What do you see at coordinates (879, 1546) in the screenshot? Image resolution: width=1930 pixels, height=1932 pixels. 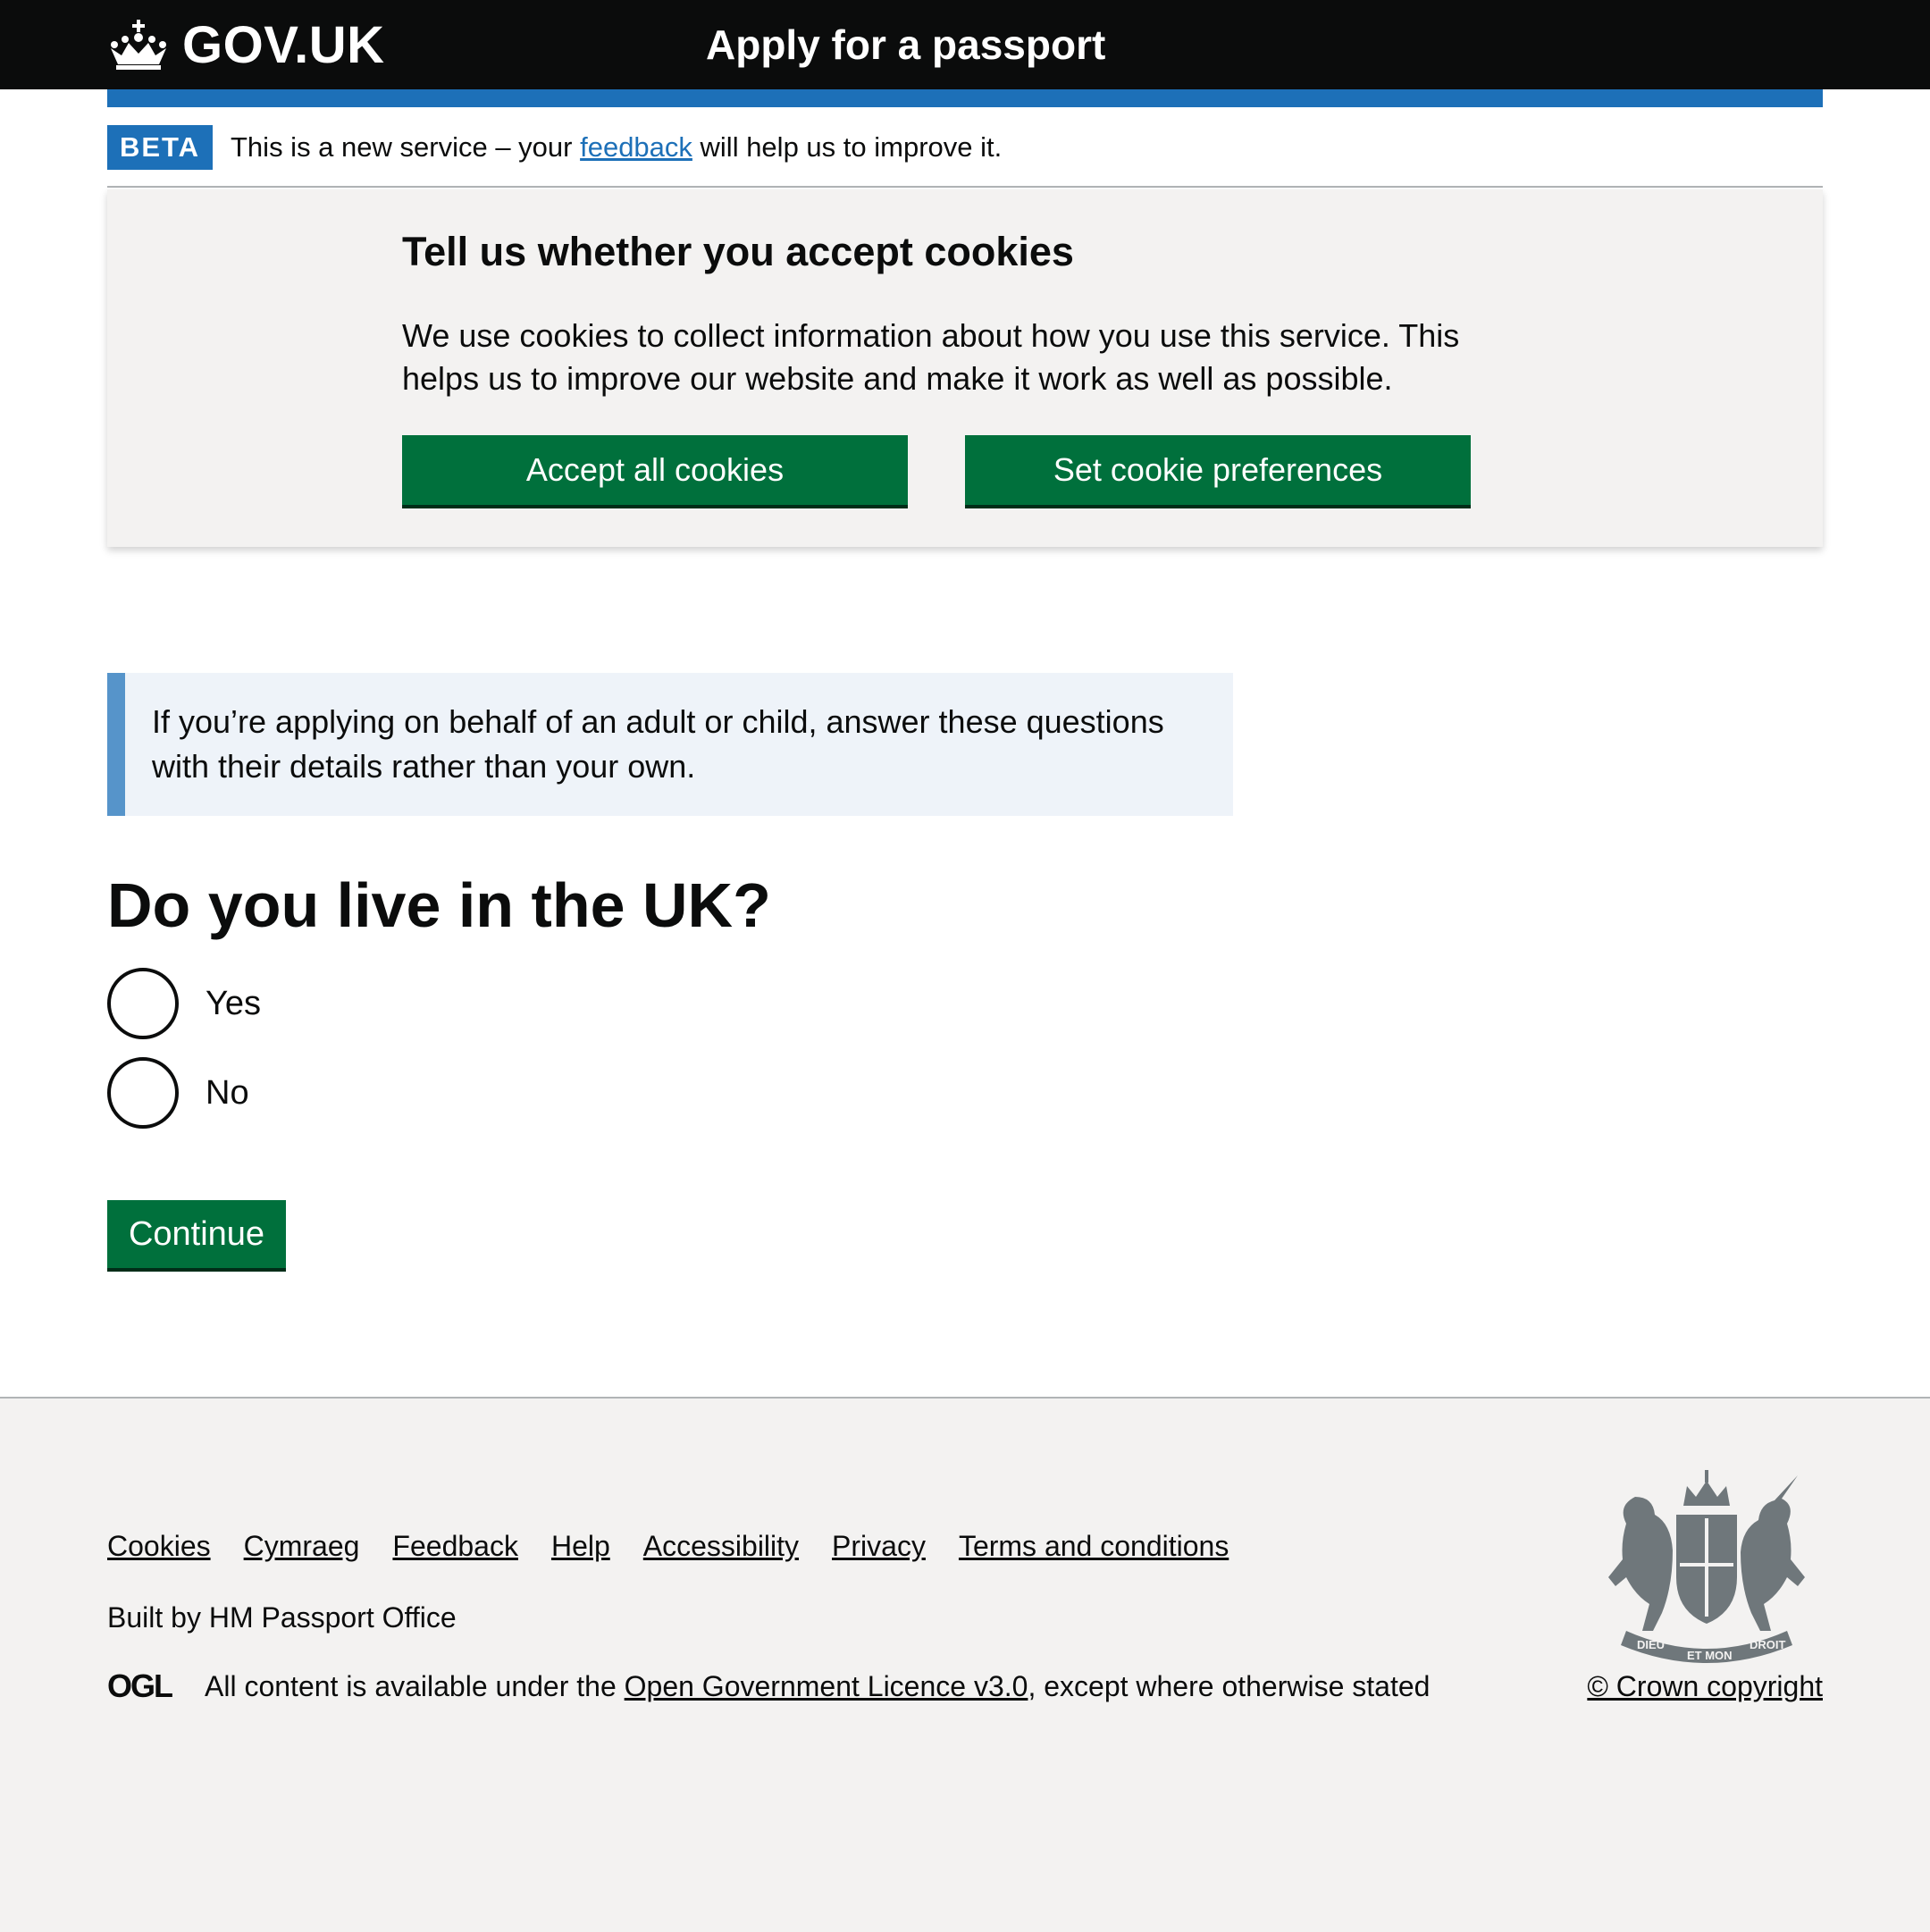 I see `footer-link-privacy: Privacy` at bounding box center [879, 1546].